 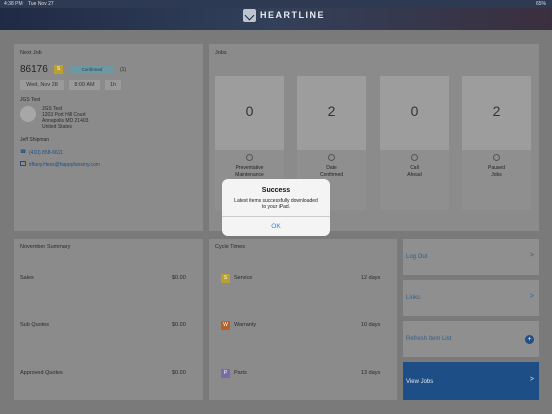 What do you see at coordinates (225, 373) in the screenshot?
I see `parts-badge-icon: P` at bounding box center [225, 373].